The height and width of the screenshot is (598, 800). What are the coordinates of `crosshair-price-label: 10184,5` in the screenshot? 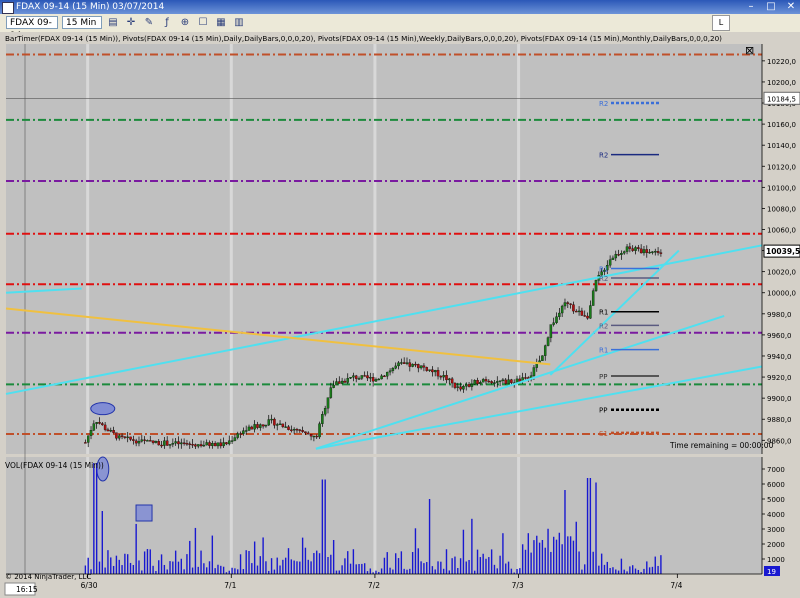 It's located at (781, 99).